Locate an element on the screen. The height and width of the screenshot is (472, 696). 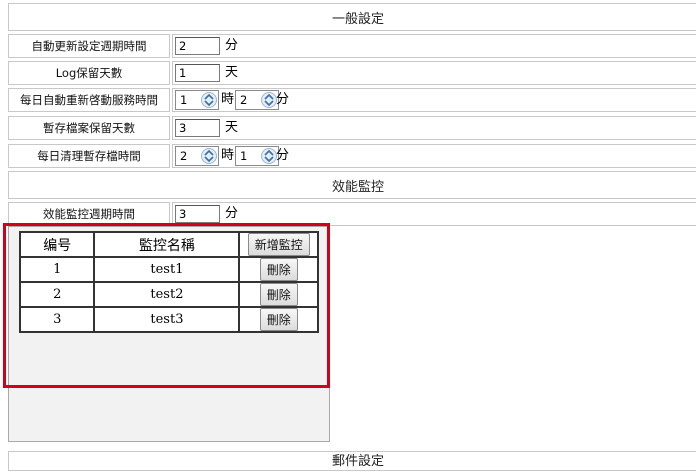
table-header-row: 编号 監控名稱 新增監控 is located at coordinates (168, 244).